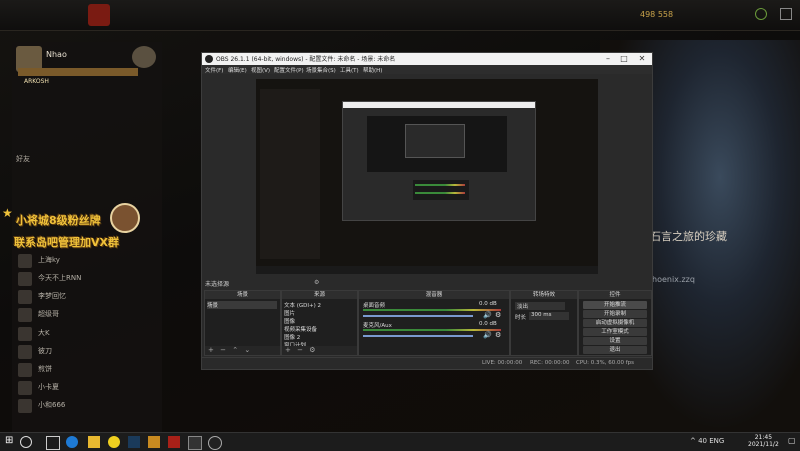  Describe the element at coordinates (615, 295) in the screenshot. I see `controls-header: 控件` at that location.